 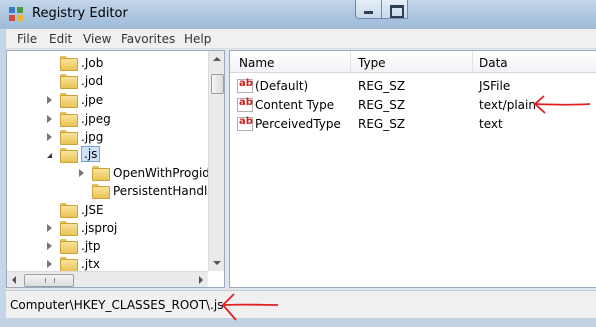 I want to click on menu-bar: File Edit View Favorites Help, so click(x=301, y=39).